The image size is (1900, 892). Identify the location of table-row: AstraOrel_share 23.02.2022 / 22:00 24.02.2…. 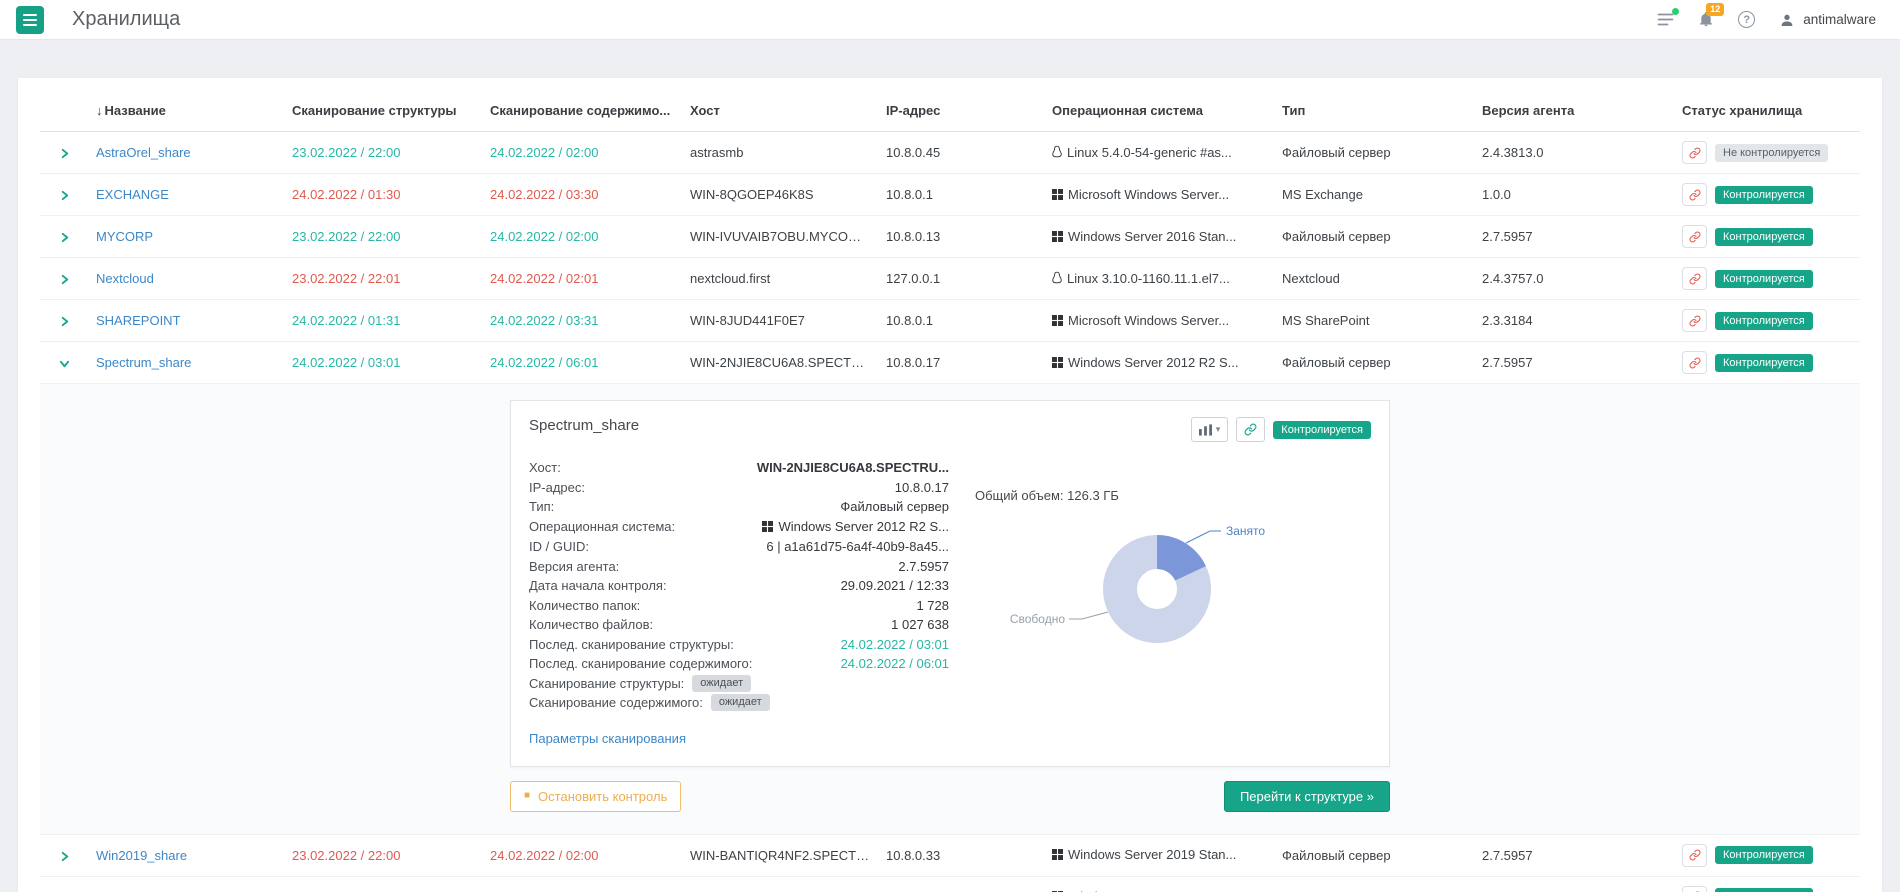
(950, 152).